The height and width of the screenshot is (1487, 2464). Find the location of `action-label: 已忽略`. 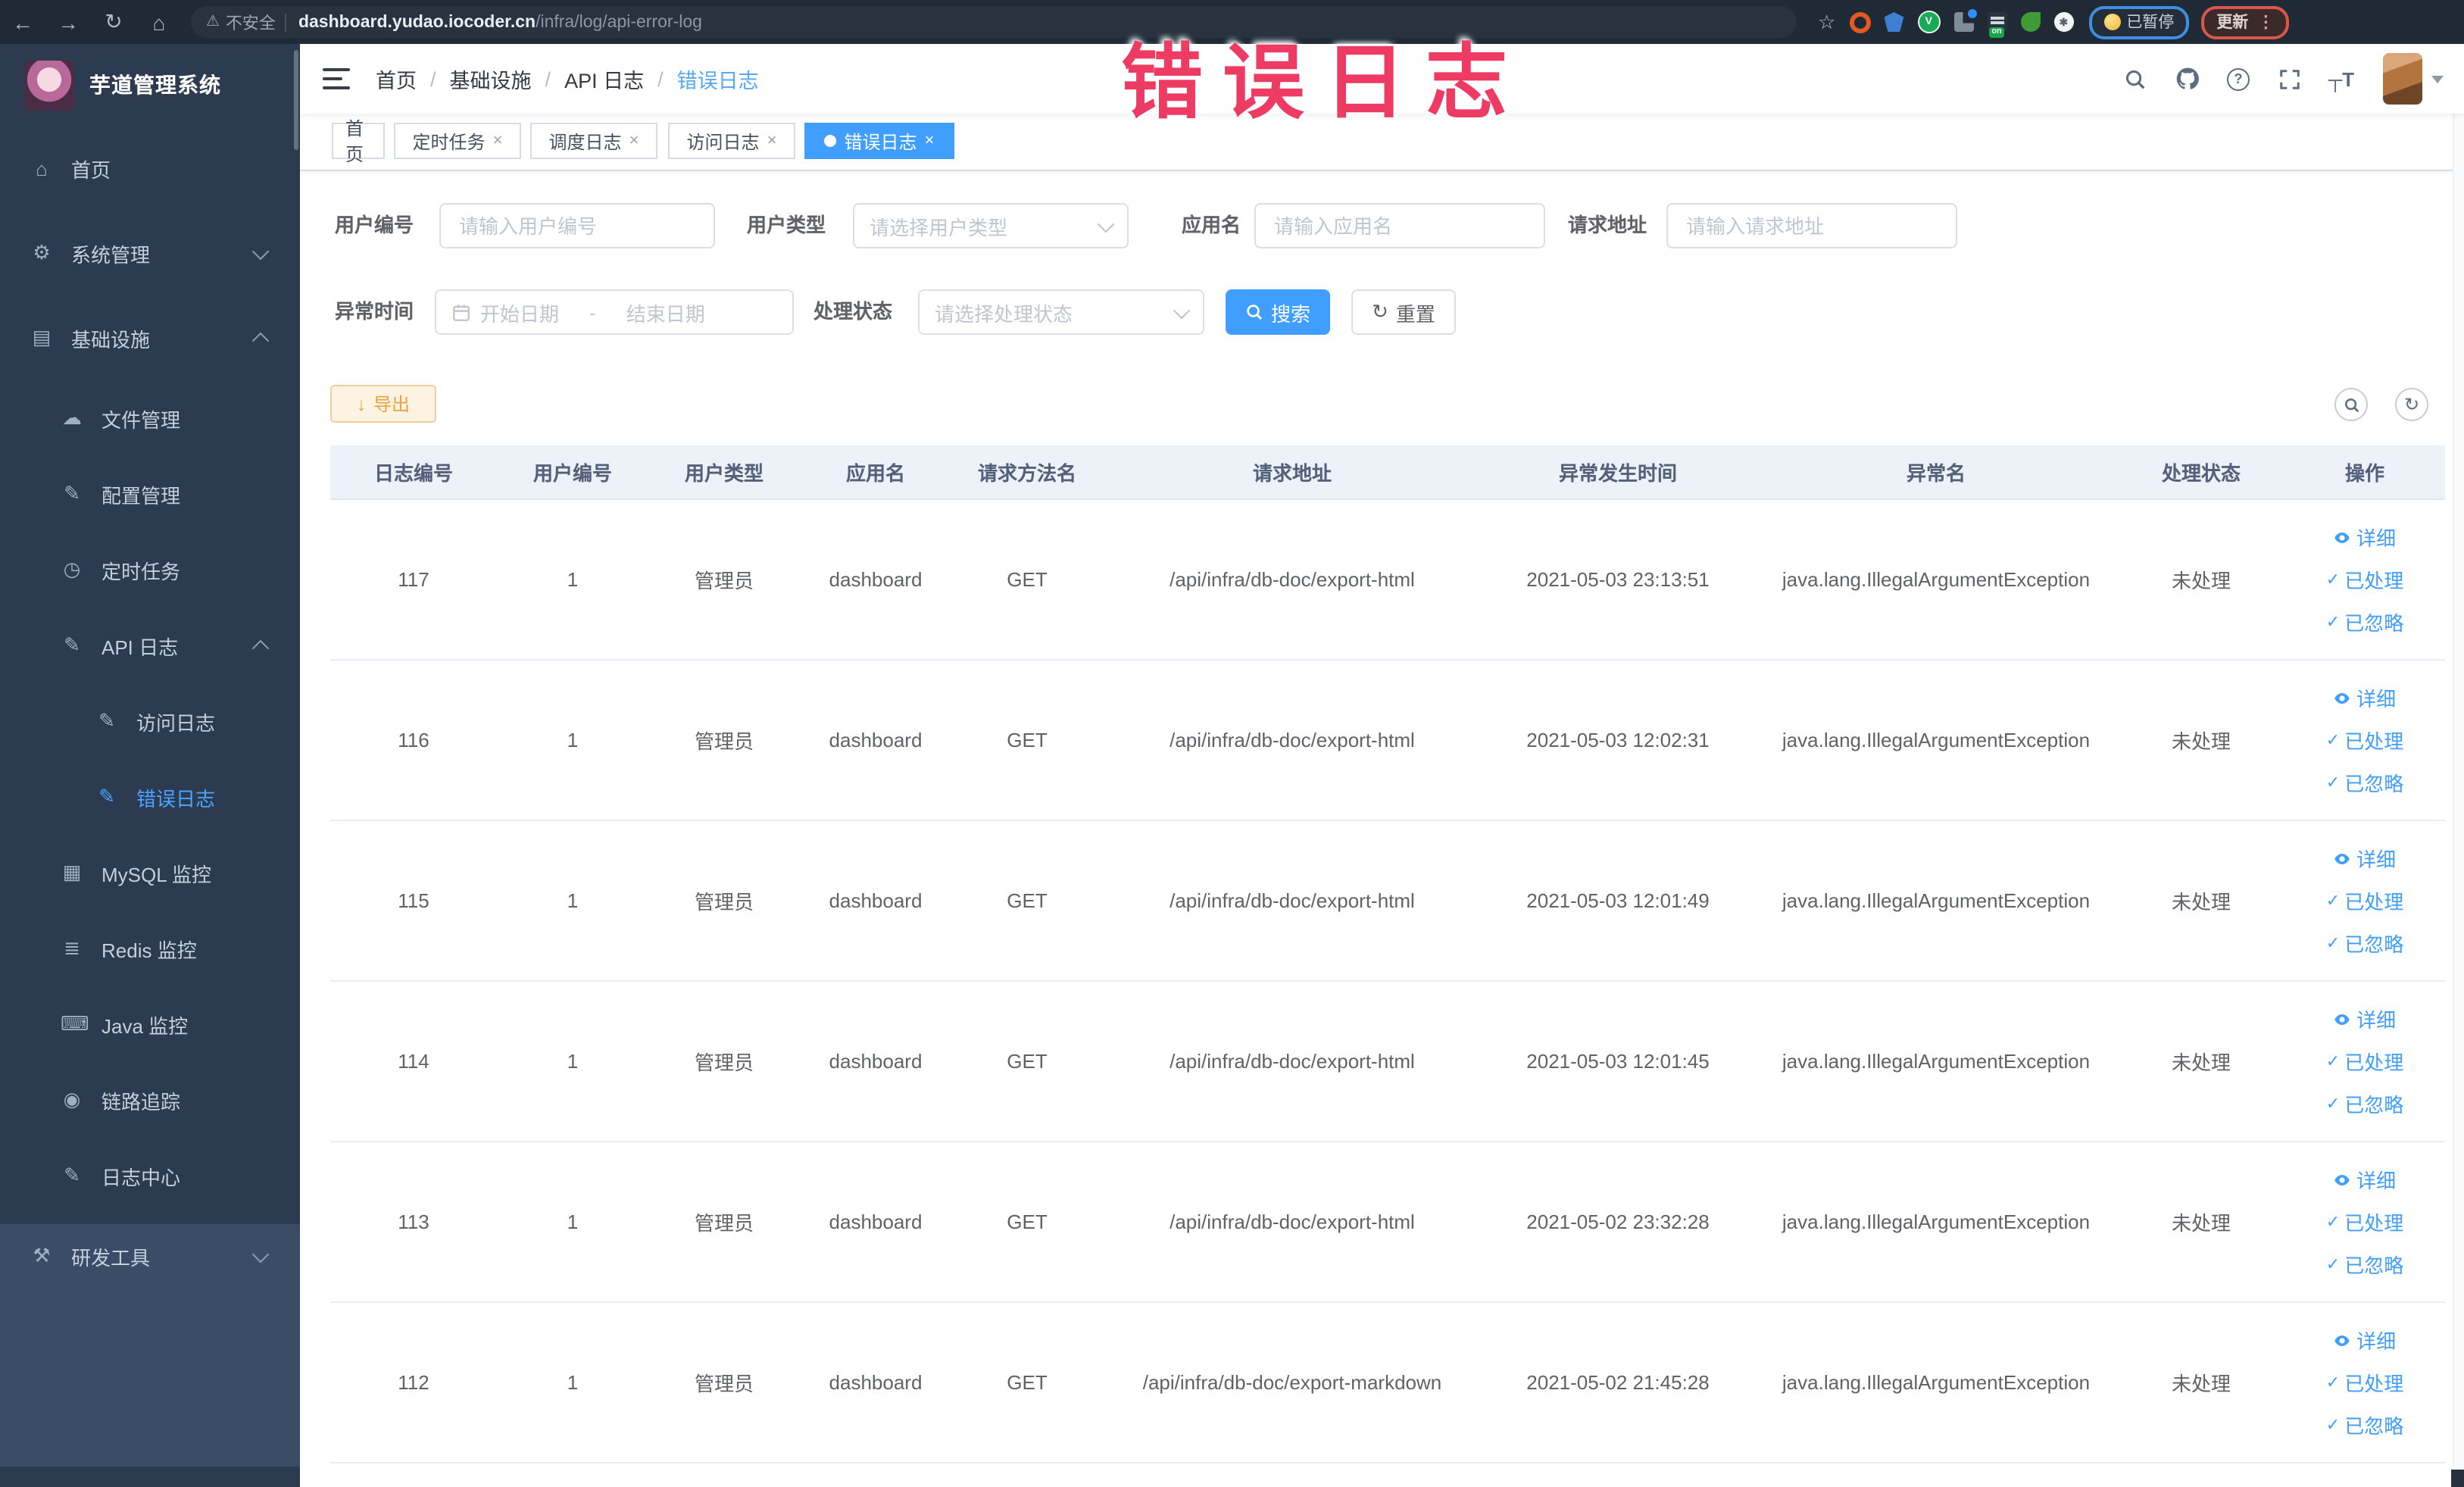

action-label: 已忽略 is located at coordinates (2374, 784).